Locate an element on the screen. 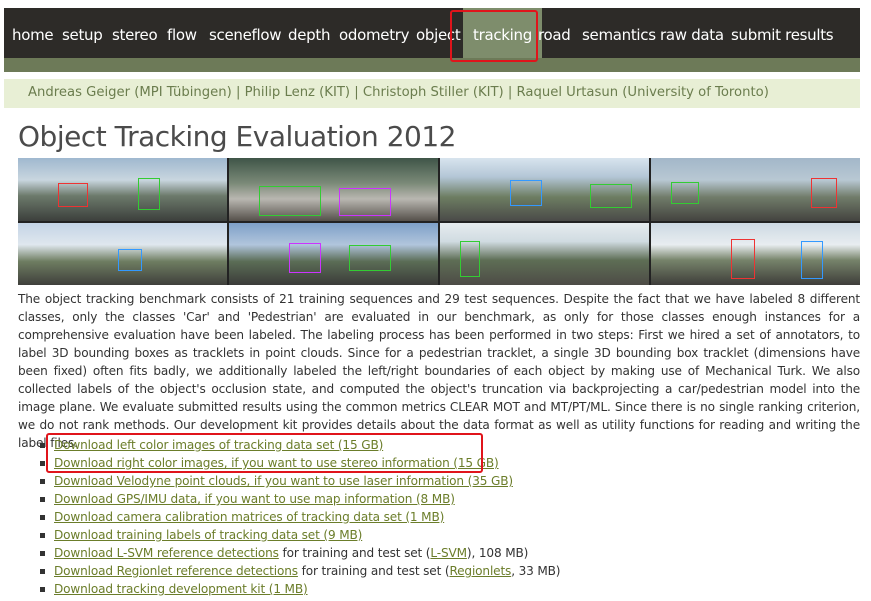 The height and width of the screenshot is (601, 871). nav-home: home is located at coordinates (33, 33).